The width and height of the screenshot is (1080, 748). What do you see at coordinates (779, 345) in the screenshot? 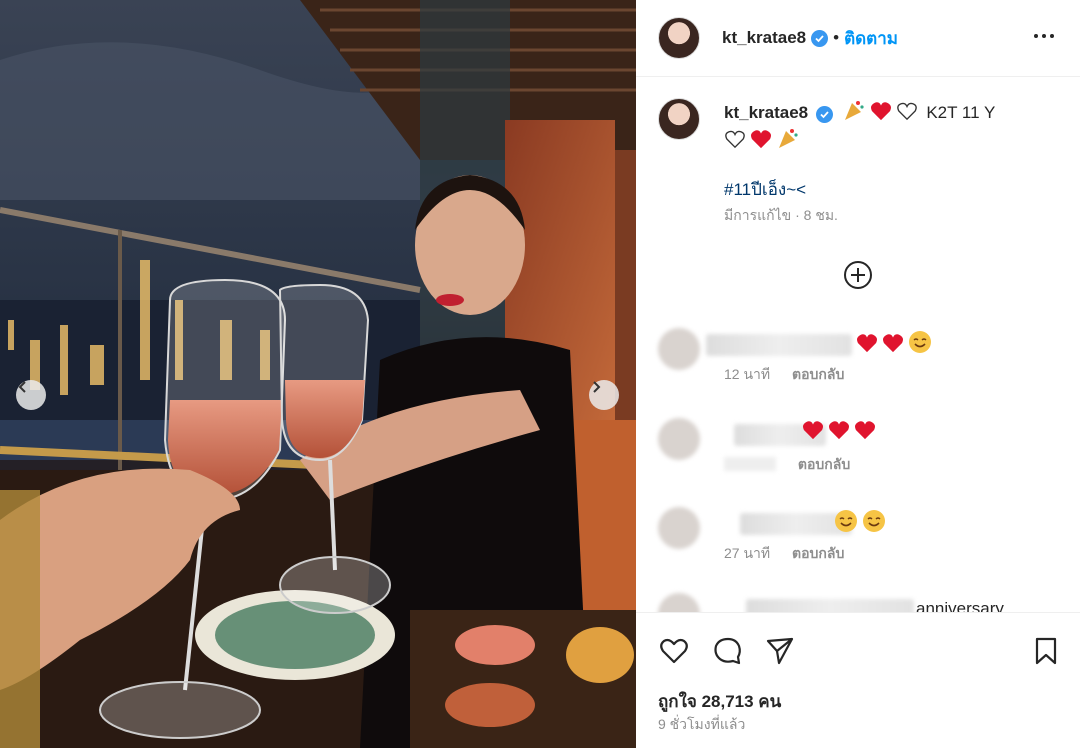
I see `commenter-name-blurred` at bounding box center [779, 345].